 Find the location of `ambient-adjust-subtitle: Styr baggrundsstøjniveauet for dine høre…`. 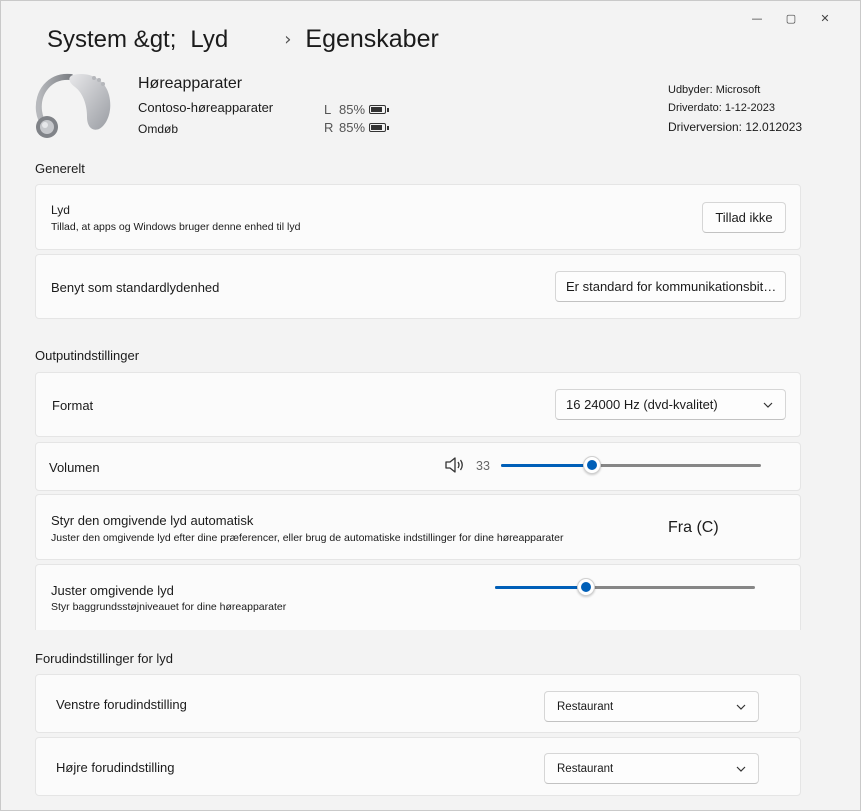

ambient-adjust-subtitle: Styr baggrundsstøjniveauet for dine høre… is located at coordinates (169, 607).